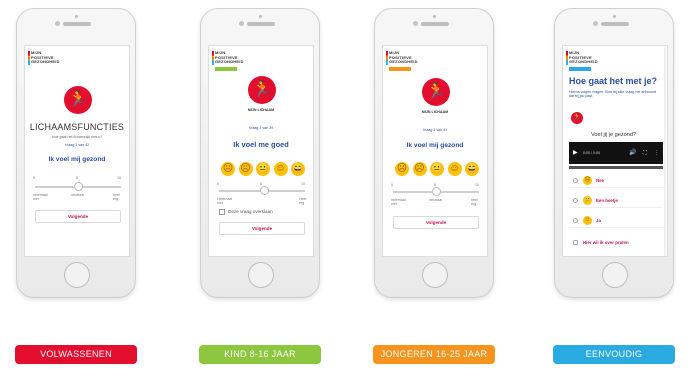 This screenshot has width=692, height=369. I want to click on option-label: Een beetje, so click(607, 200).